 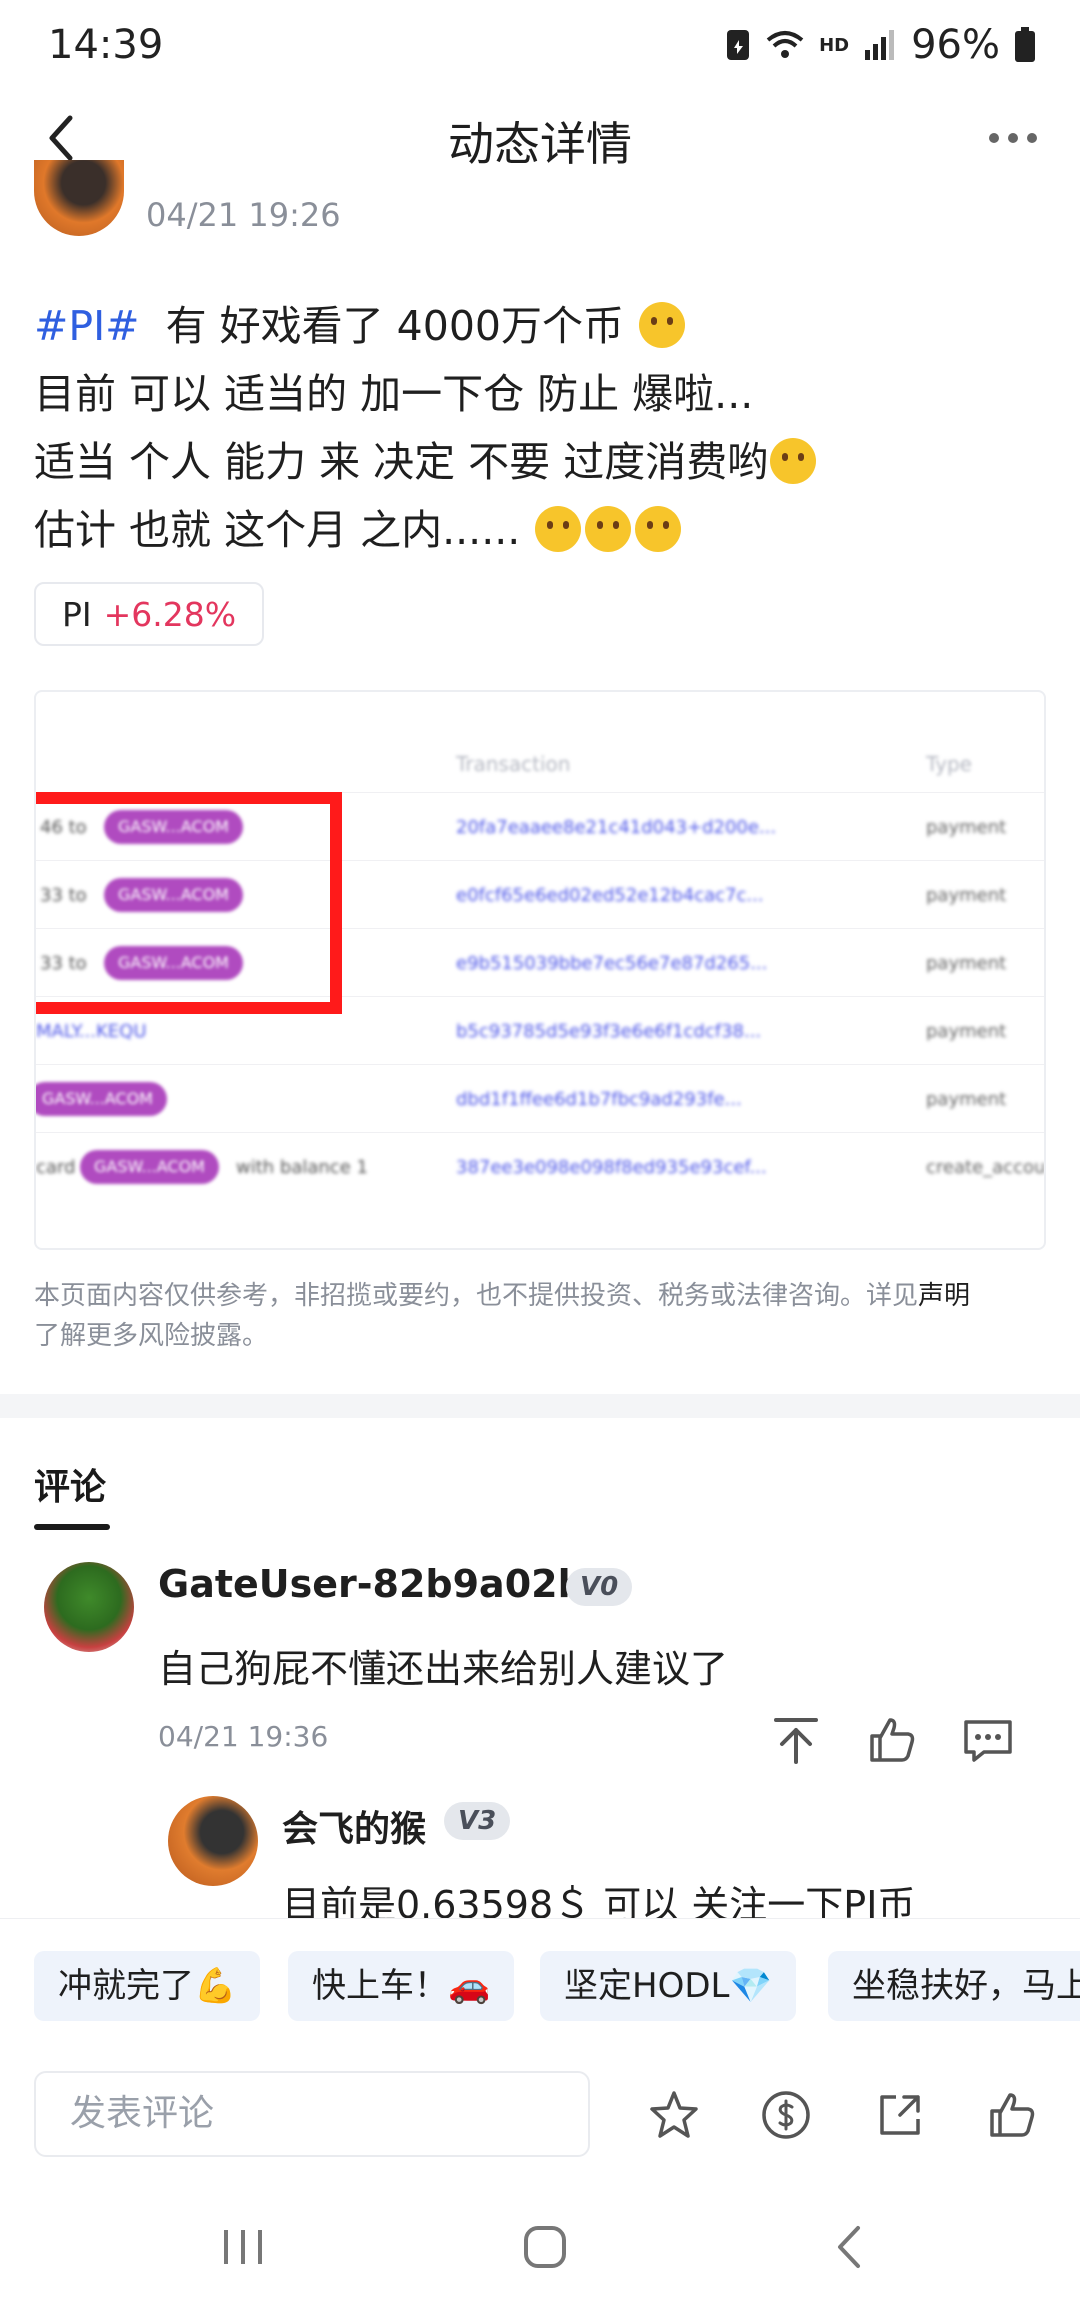 I want to click on author-avatar, so click(x=79, y=198).